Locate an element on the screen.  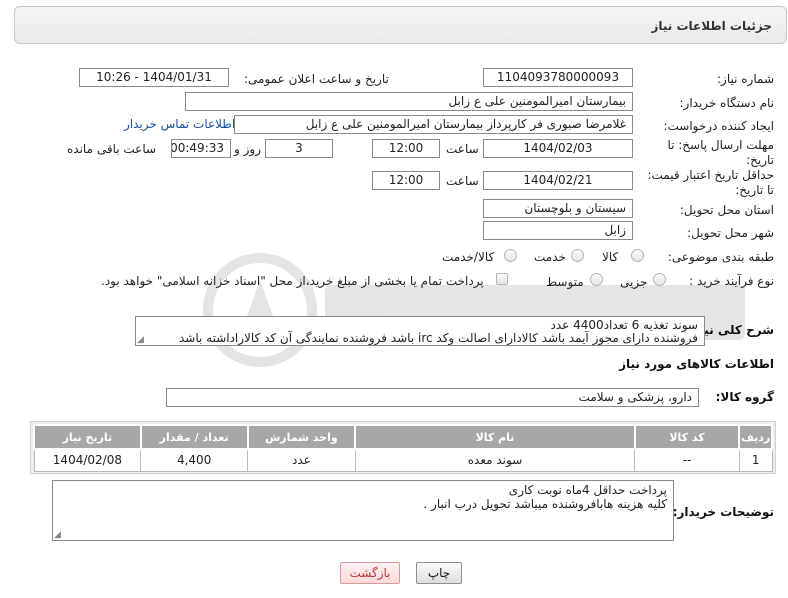
need-number-field: 1104093780000093 is located at coordinates (558, 77).